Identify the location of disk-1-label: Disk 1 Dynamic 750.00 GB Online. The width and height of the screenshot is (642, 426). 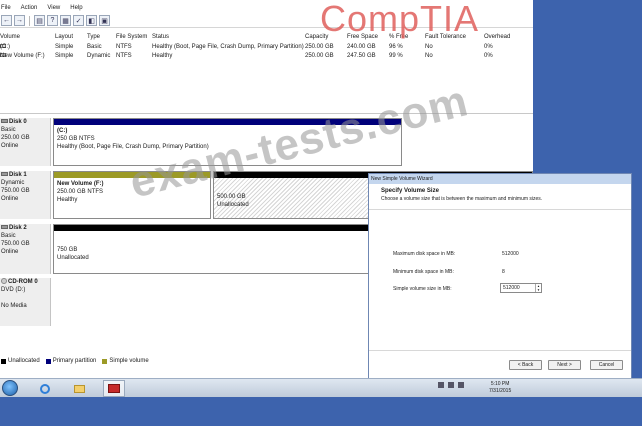
(25, 195).